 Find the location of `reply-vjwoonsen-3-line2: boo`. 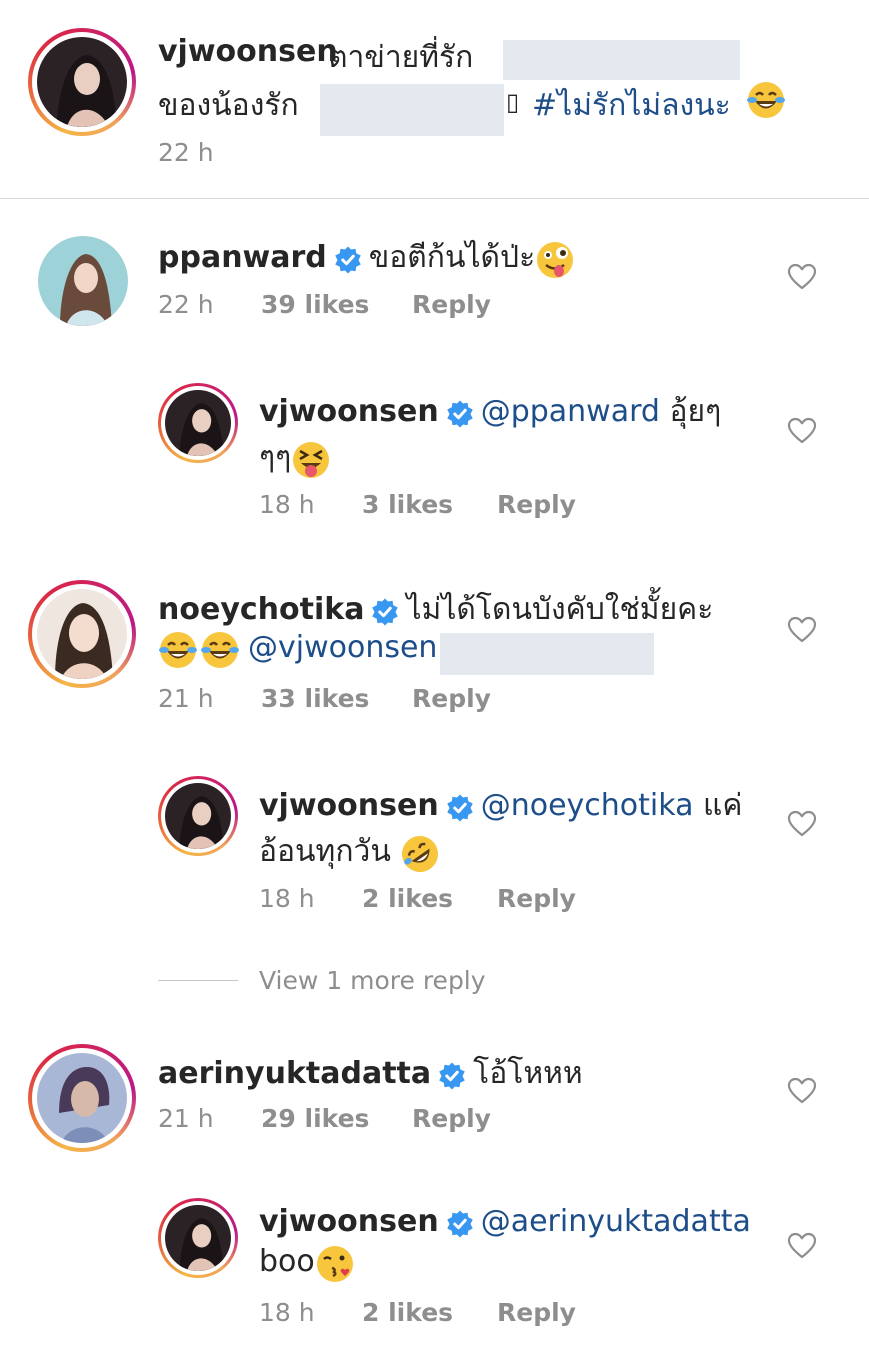

reply-vjwoonsen-3-line2: boo is located at coordinates (307, 1265).